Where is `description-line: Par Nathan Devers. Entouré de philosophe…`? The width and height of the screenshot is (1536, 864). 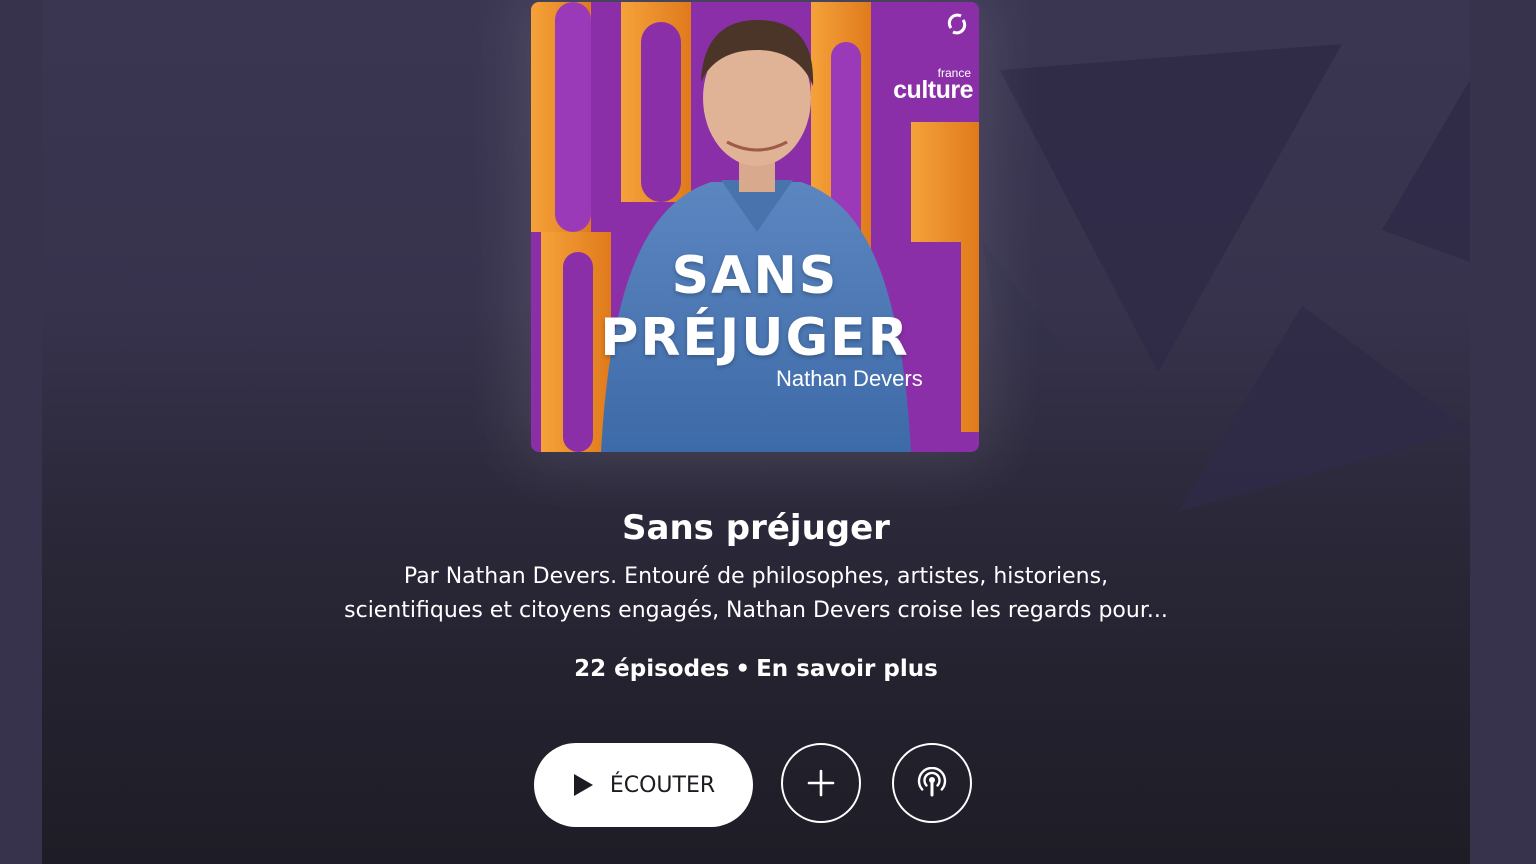
description-line: Par Nathan Devers. Entouré de philosophe… is located at coordinates (756, 576).